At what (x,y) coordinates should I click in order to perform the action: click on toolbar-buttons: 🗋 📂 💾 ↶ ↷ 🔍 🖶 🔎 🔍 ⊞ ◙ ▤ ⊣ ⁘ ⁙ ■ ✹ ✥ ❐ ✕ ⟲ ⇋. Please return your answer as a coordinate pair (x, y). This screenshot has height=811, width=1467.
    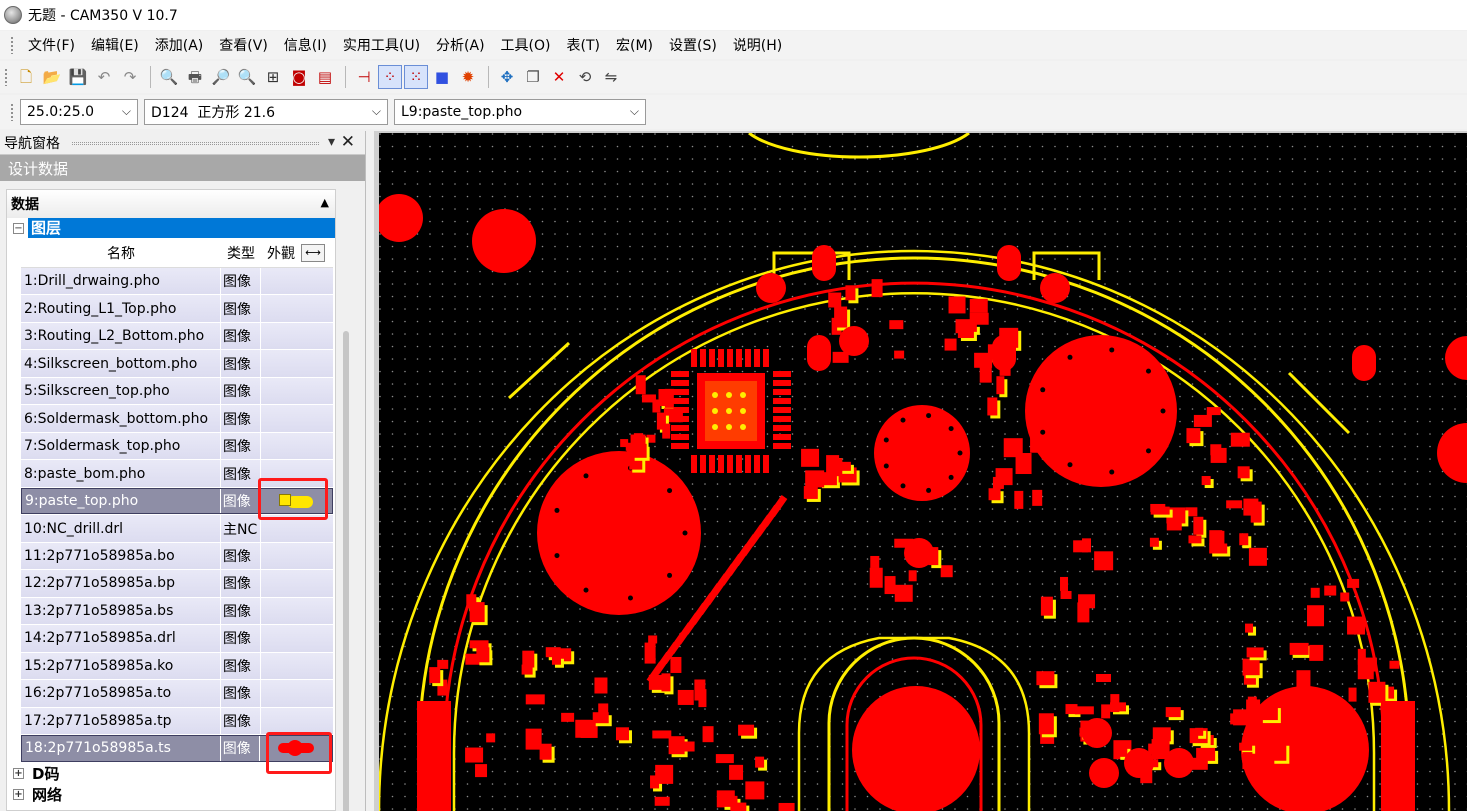
    Looking at the image, I should click on (319, 77).